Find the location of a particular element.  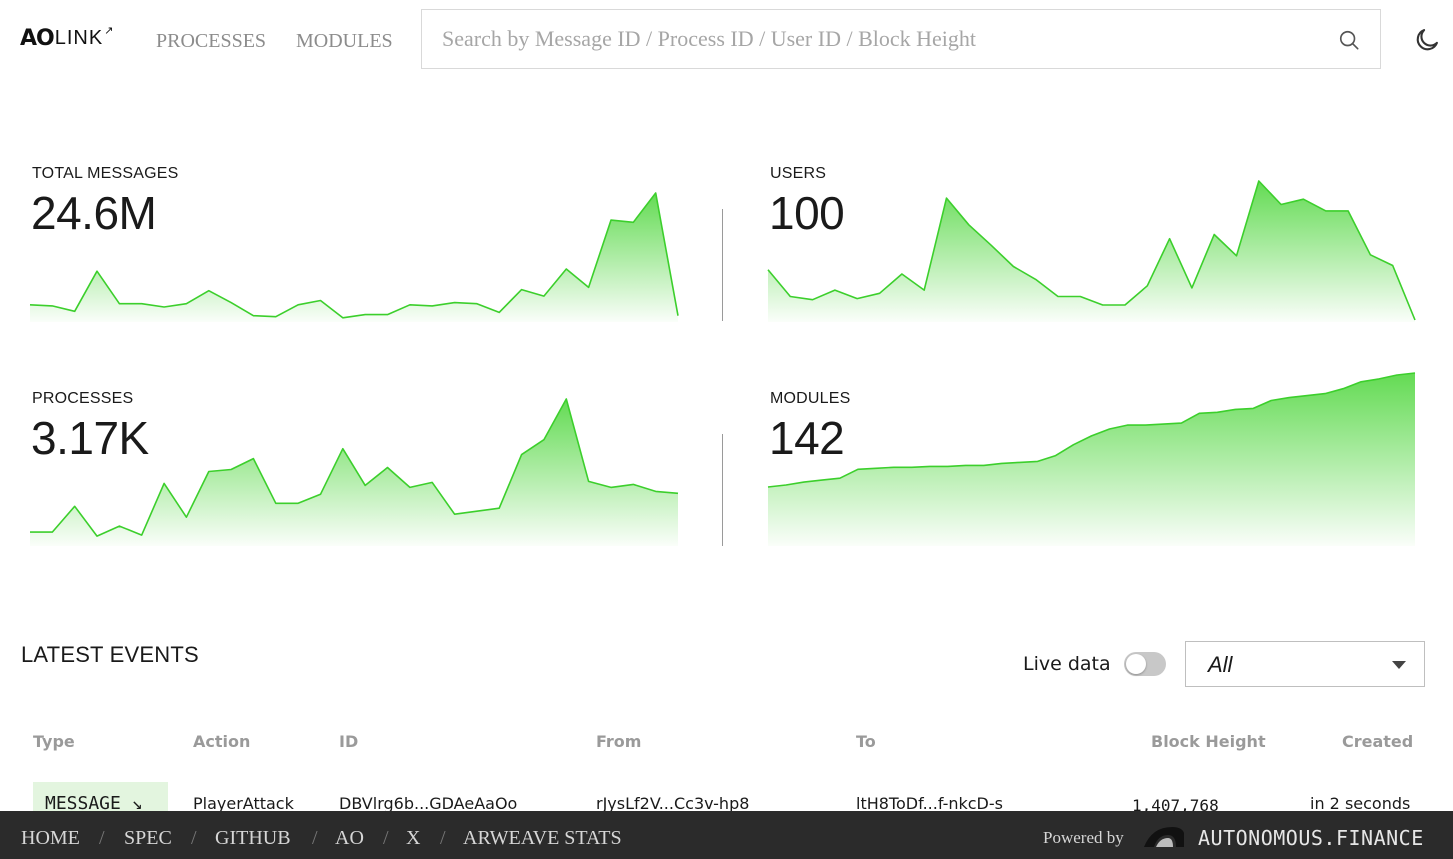

search-box is located at coordinates (901, 39).